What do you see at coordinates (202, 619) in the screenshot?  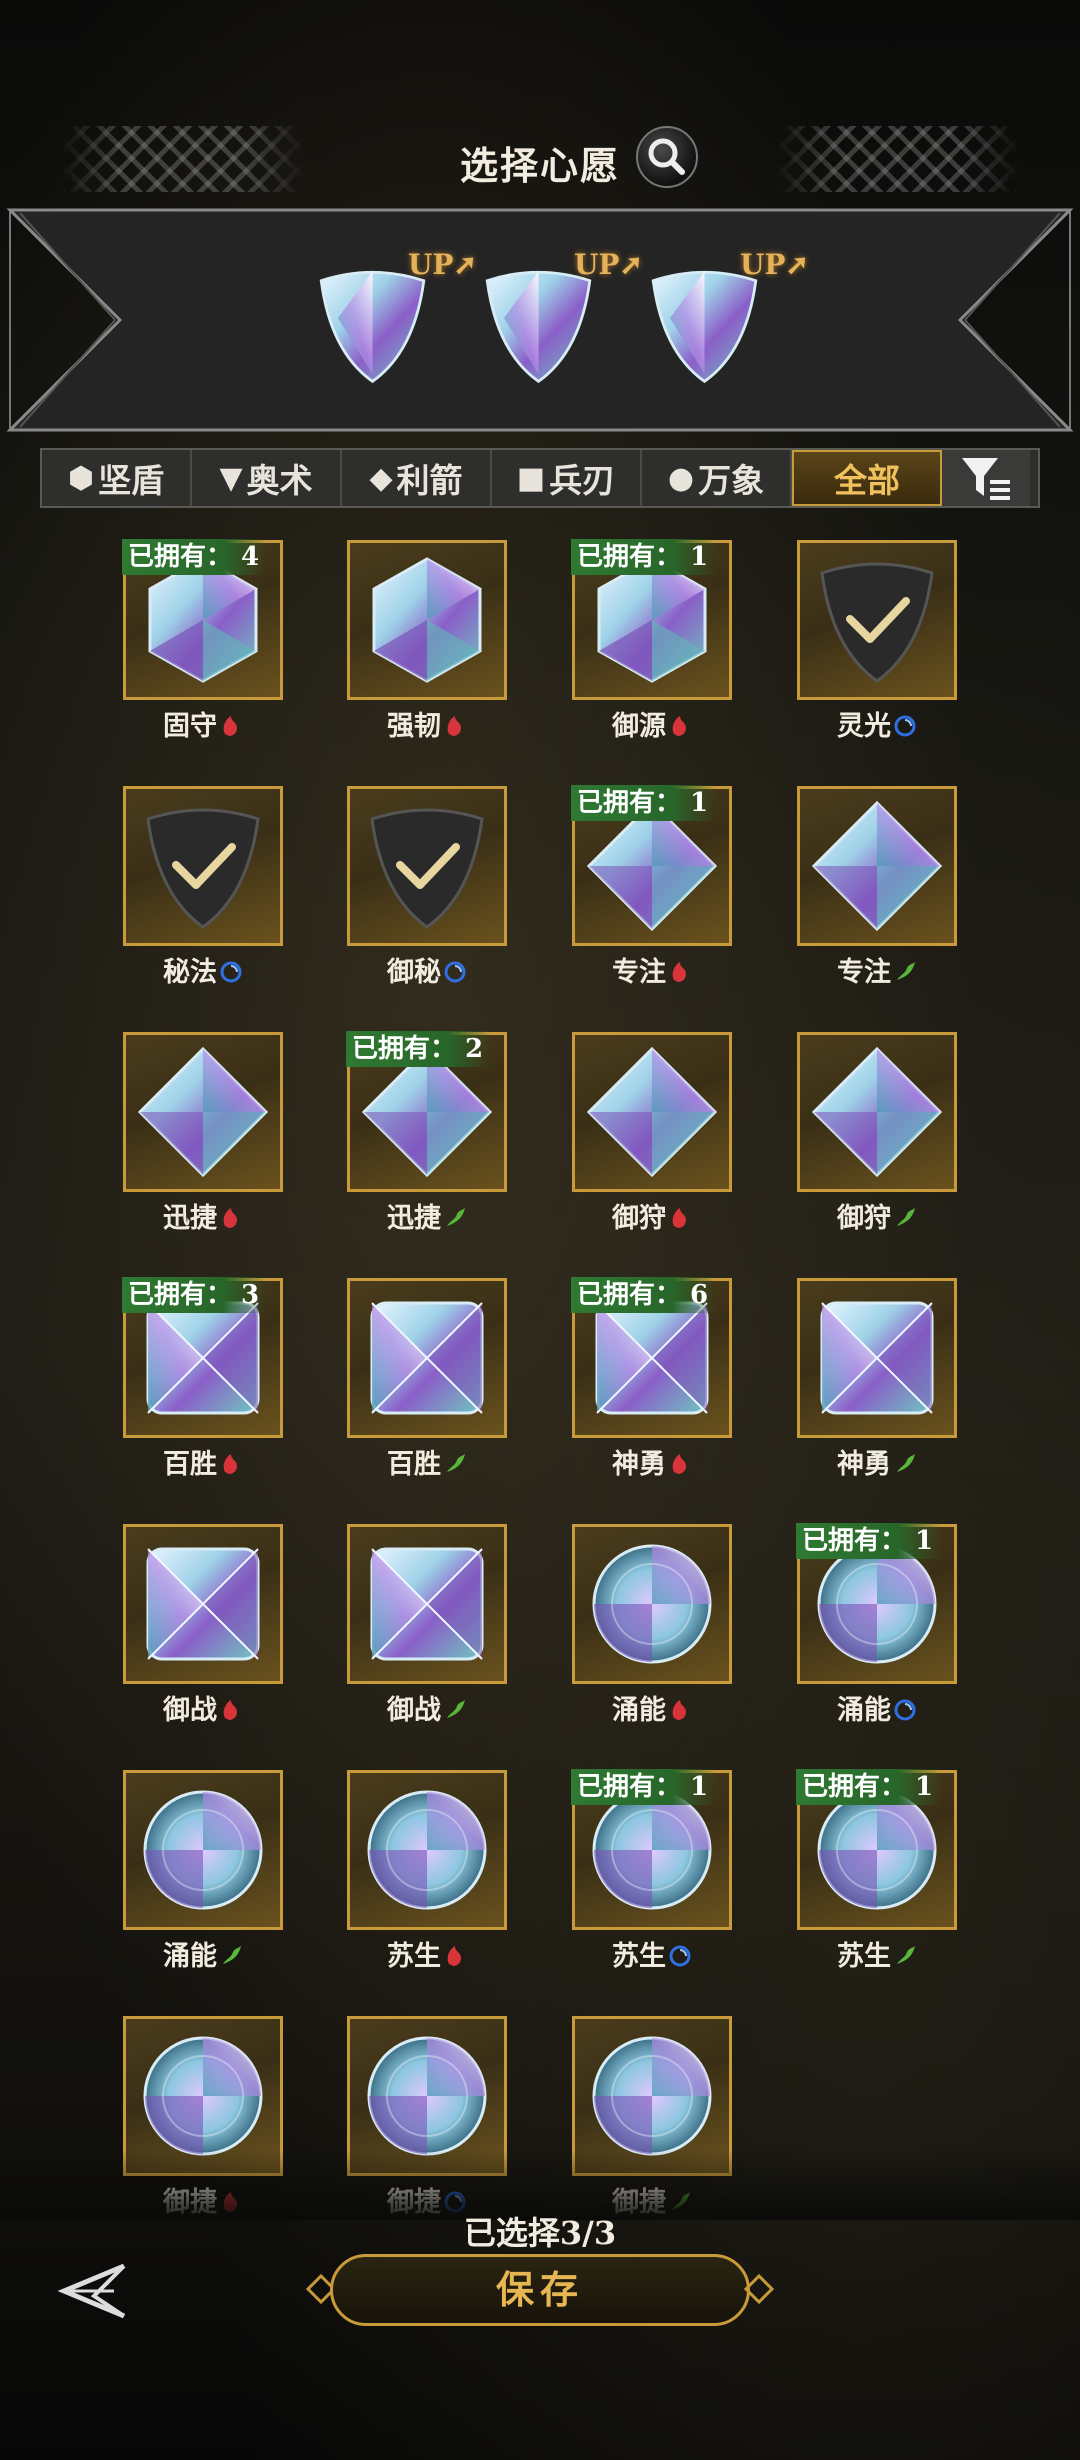 I see `item-card: 已拥有： 4` at bounding box center [202, 619].